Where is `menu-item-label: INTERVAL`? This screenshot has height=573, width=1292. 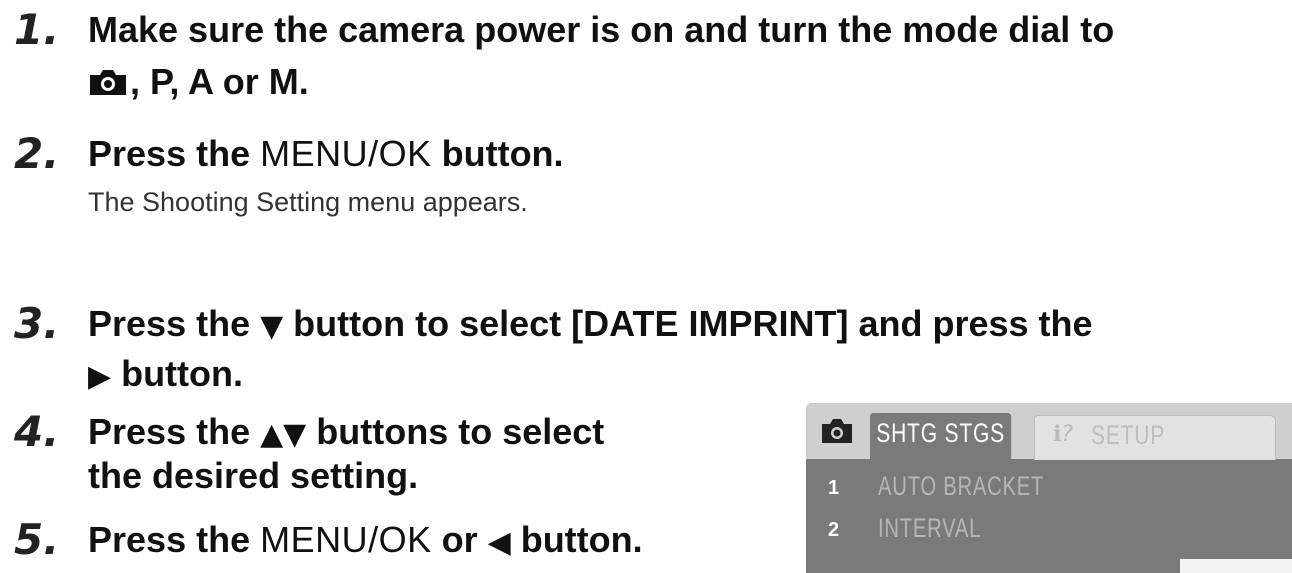 menu-item-label: INTERVAL is located at coordinates (930, 528).